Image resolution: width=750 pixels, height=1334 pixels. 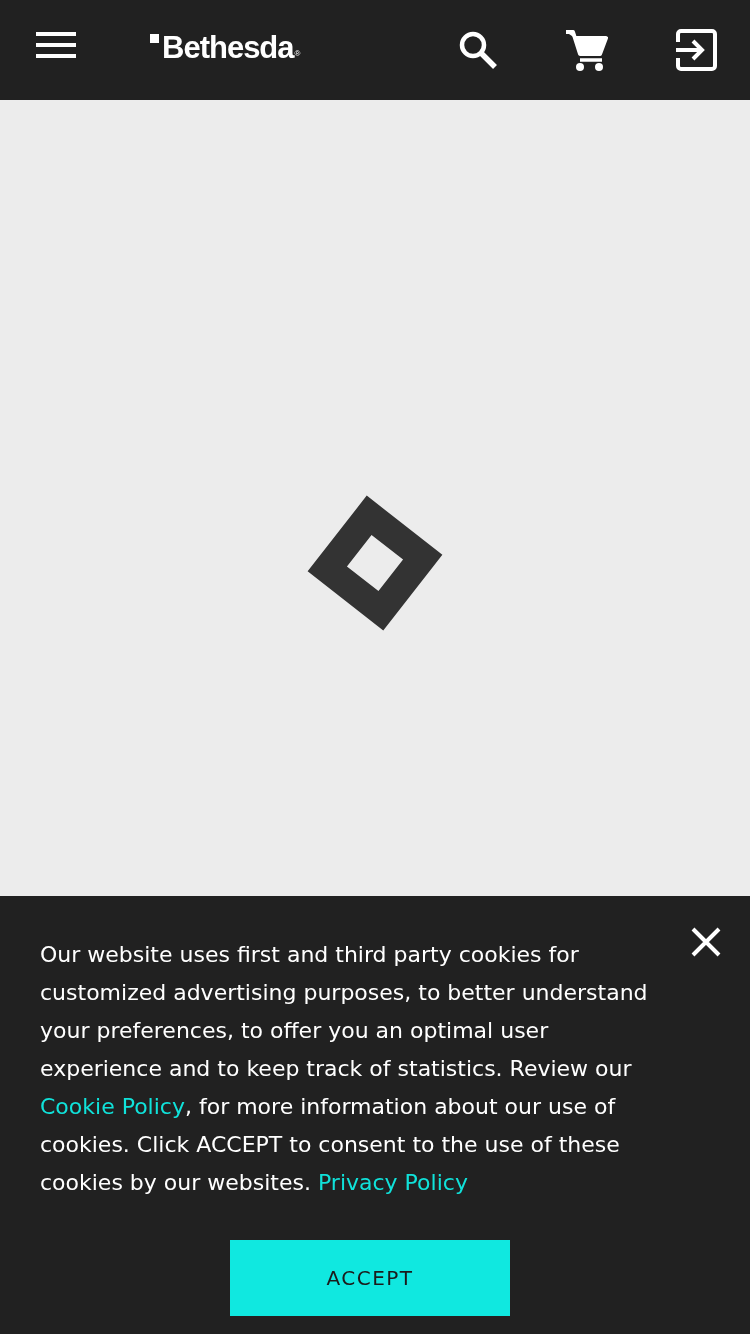 I want to click on sign-in-icon, so click(x=696, y=50).